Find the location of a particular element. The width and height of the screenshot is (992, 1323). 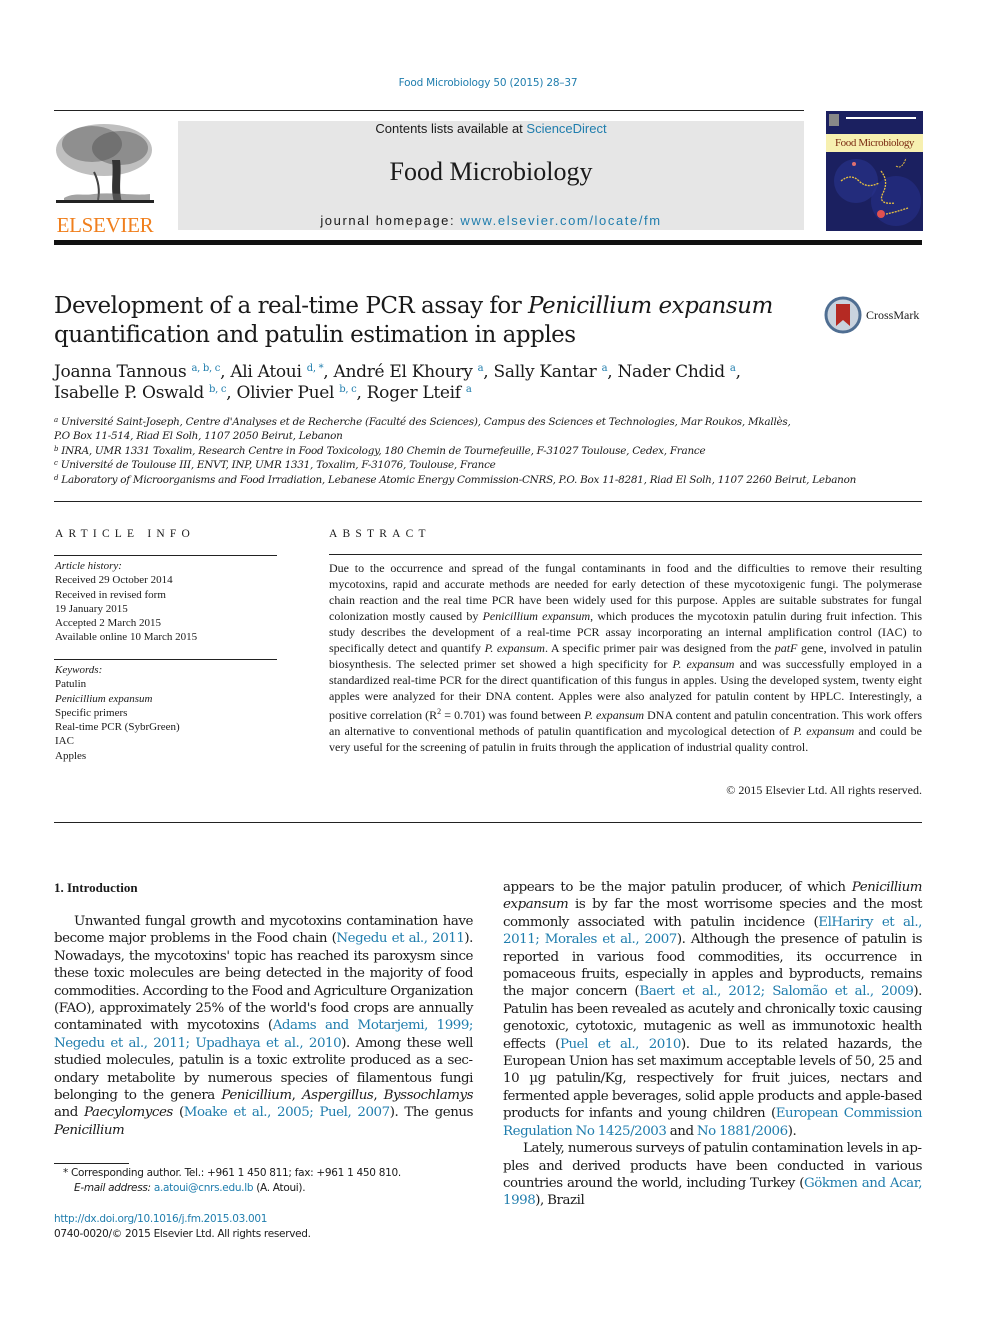

citation-link: Puel et al., 2010 is located at coordinates (621, 1044).